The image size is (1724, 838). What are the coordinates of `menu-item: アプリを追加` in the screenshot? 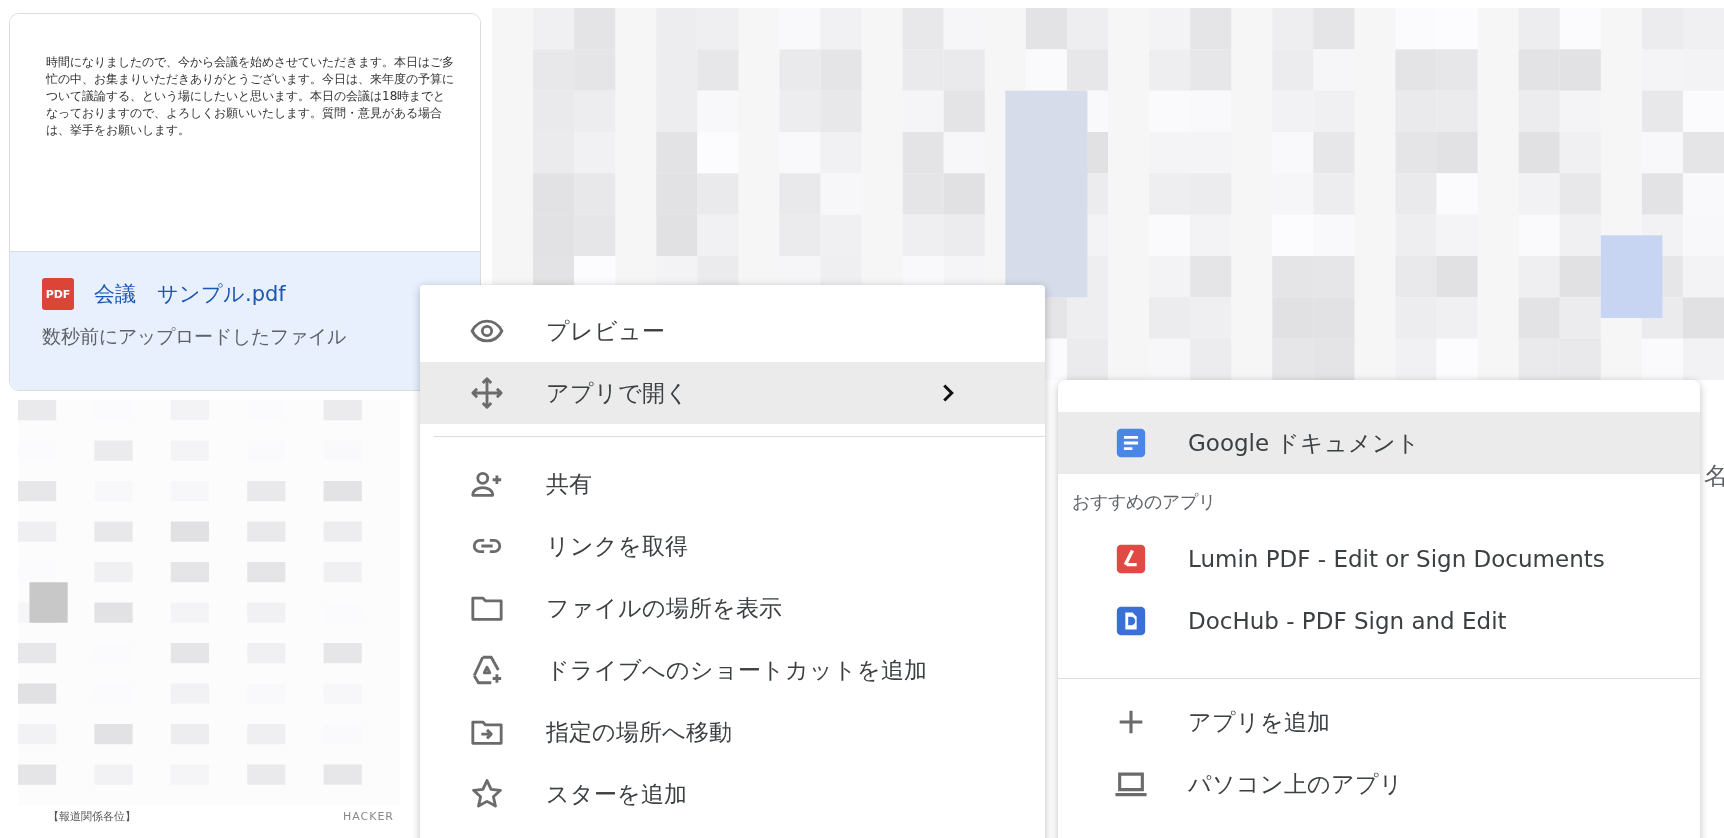 It's located at (1379, 722).